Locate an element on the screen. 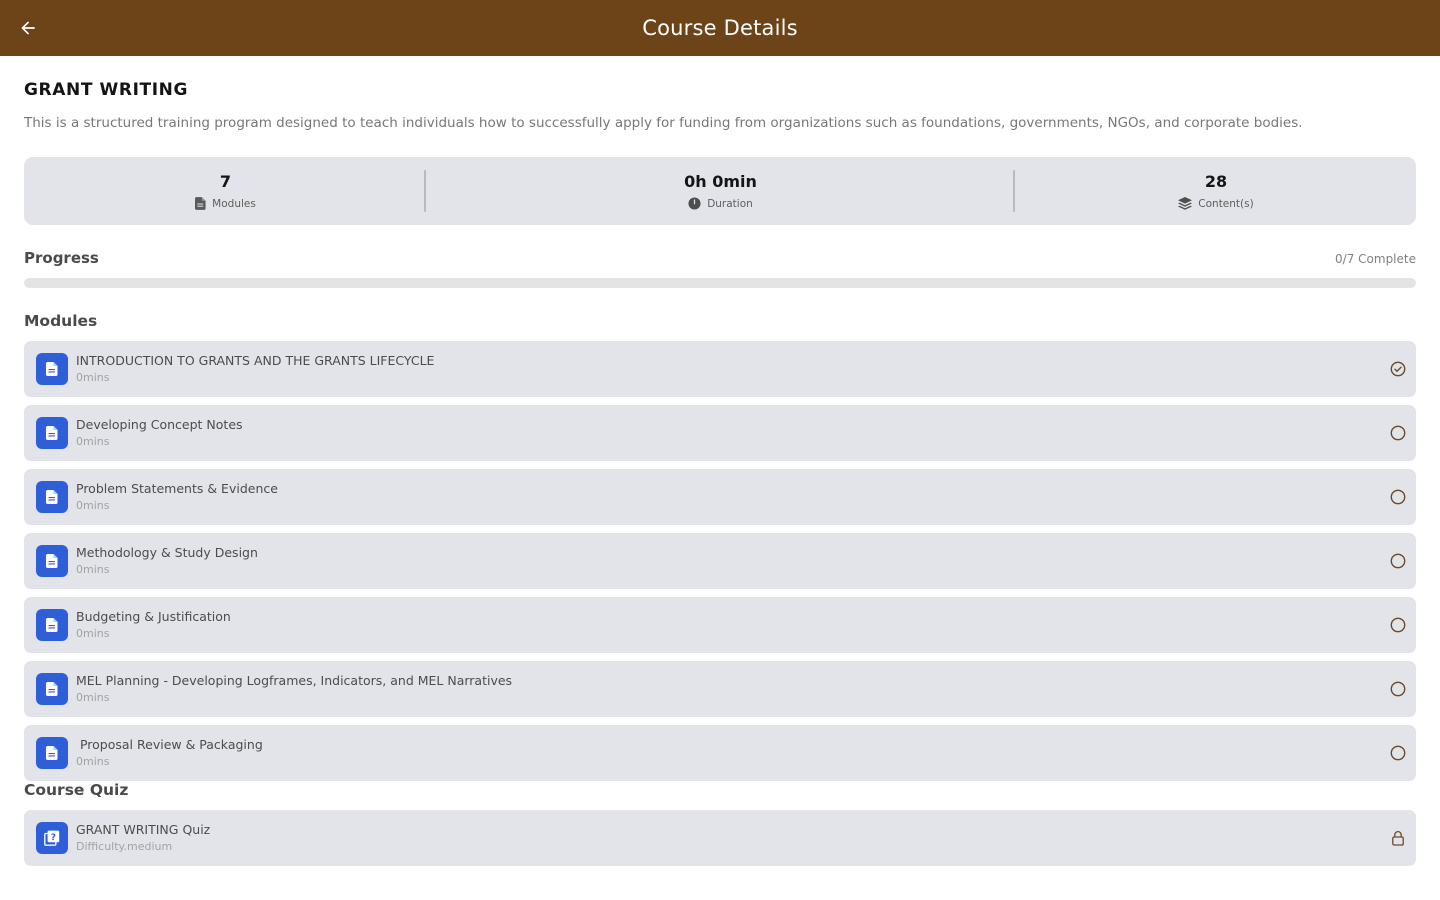 This screenshot has height=900, width=1440. module-item: Proposal Review & Packaging 0mins is located at coordinates (720, 753).